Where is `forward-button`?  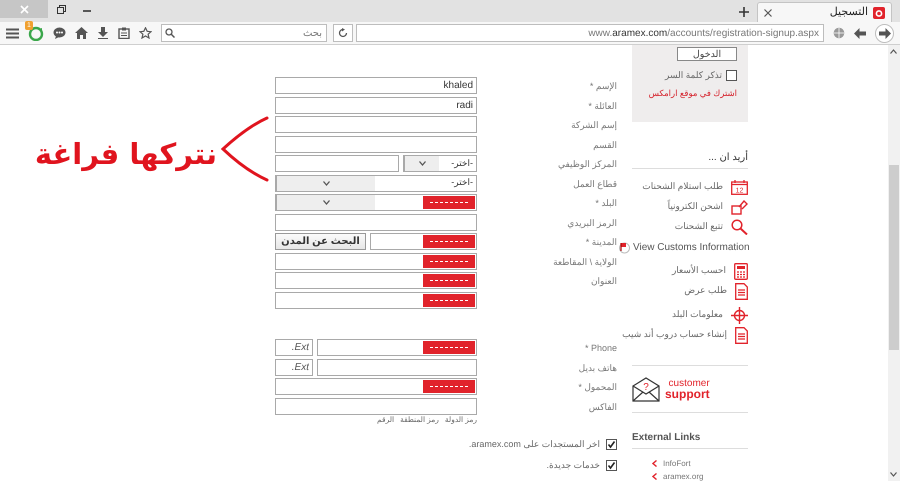 forward-button is located at coordinates (884, 33).